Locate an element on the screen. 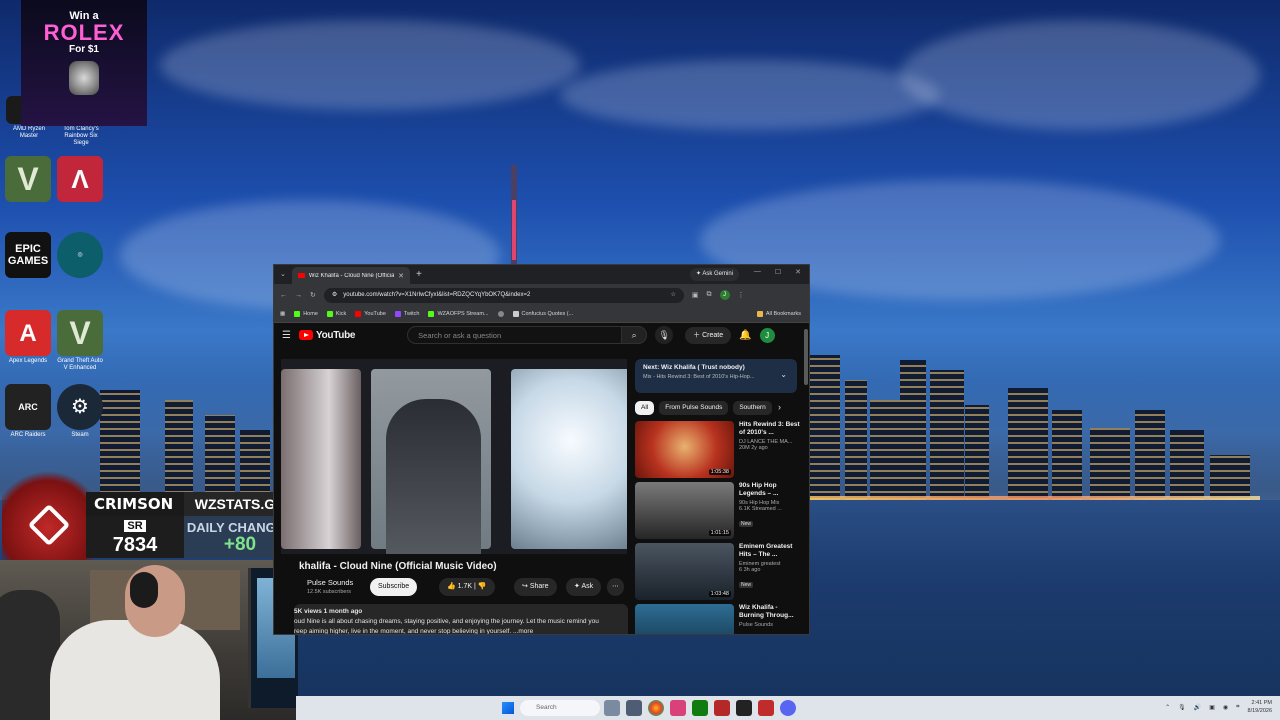 The width and height of the screenshot is (1280, 720). ask-gemini-button: ✦ Ask Gemini is located at coordinates (714, 274).